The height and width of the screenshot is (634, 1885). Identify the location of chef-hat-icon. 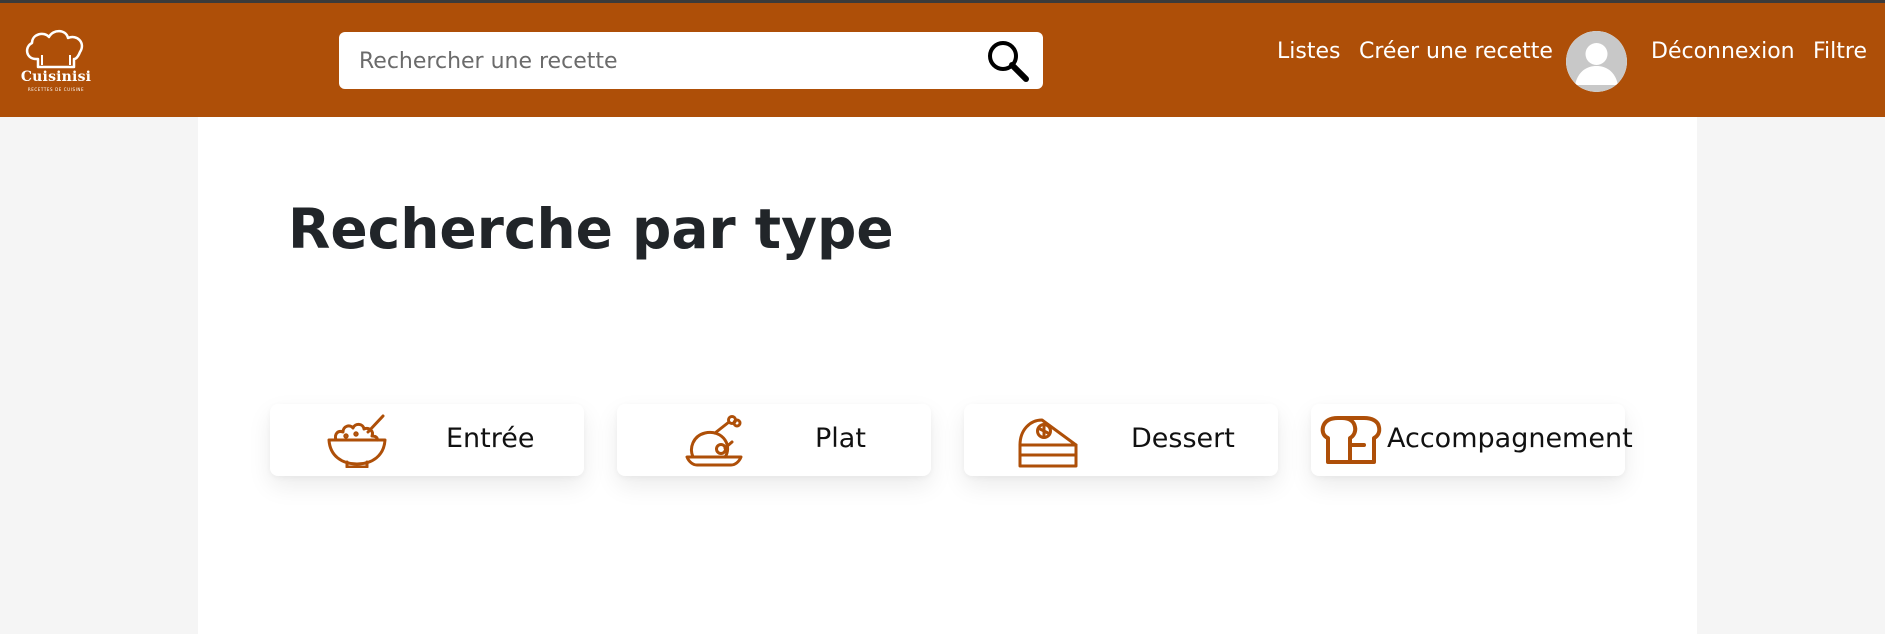
(54, 49).